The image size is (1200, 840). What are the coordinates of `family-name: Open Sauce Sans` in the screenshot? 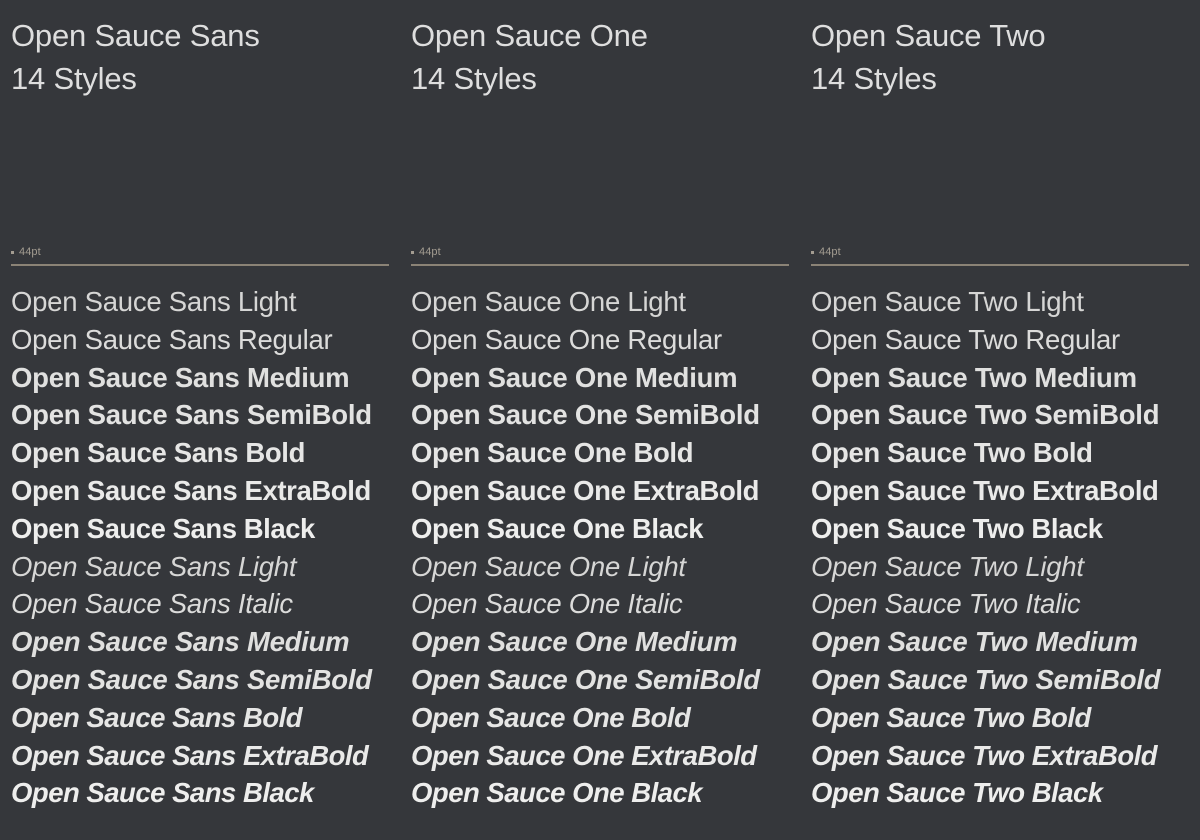 It's located at (135, 35).